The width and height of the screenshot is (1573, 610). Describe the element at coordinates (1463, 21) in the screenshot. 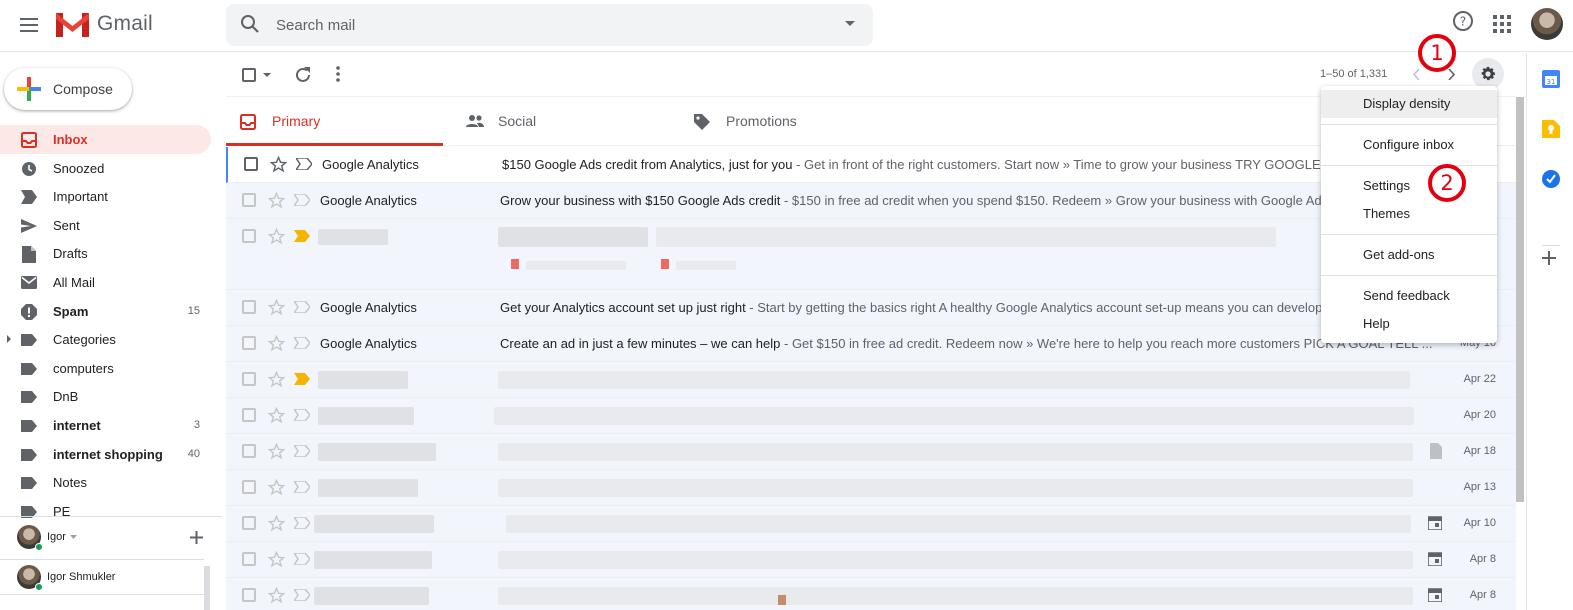

I see `help-icon: ?` at that location.